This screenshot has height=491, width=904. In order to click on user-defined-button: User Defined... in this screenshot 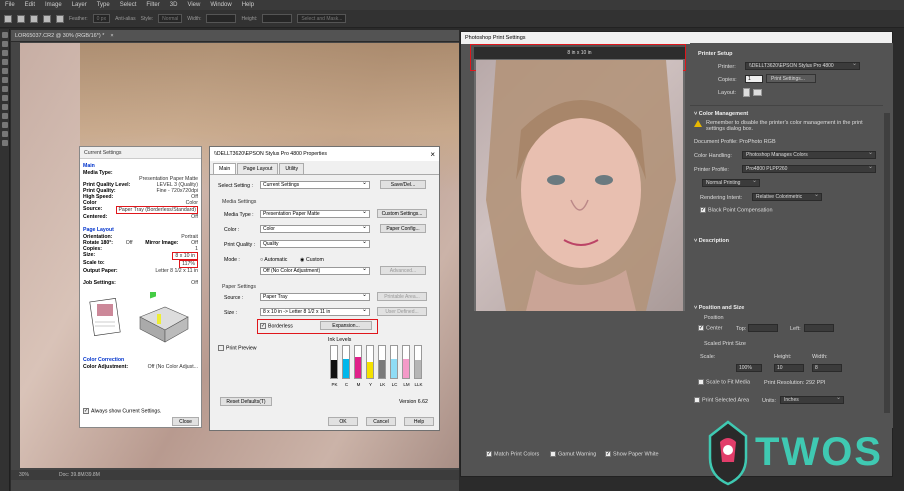, I will do `click(402, 311)`.